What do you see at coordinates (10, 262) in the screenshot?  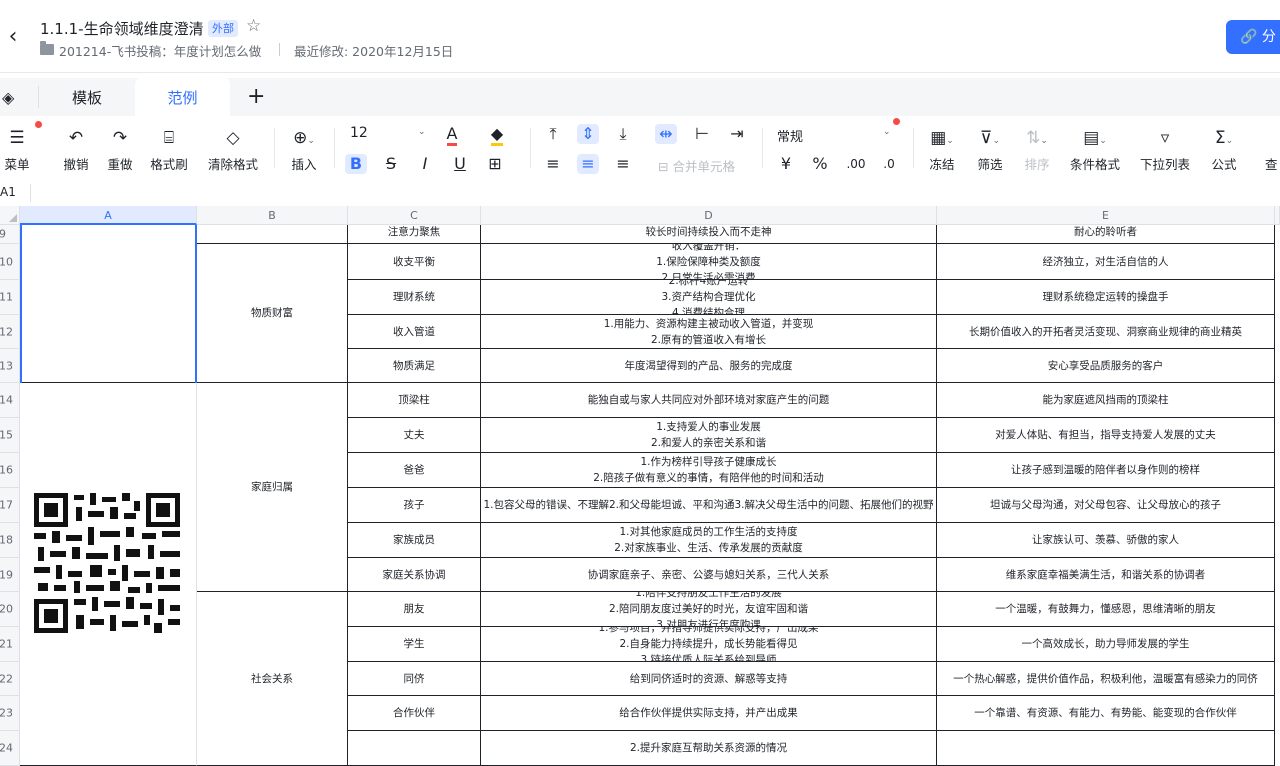 I see `row-header: 10` at bounding box center [10, 262].